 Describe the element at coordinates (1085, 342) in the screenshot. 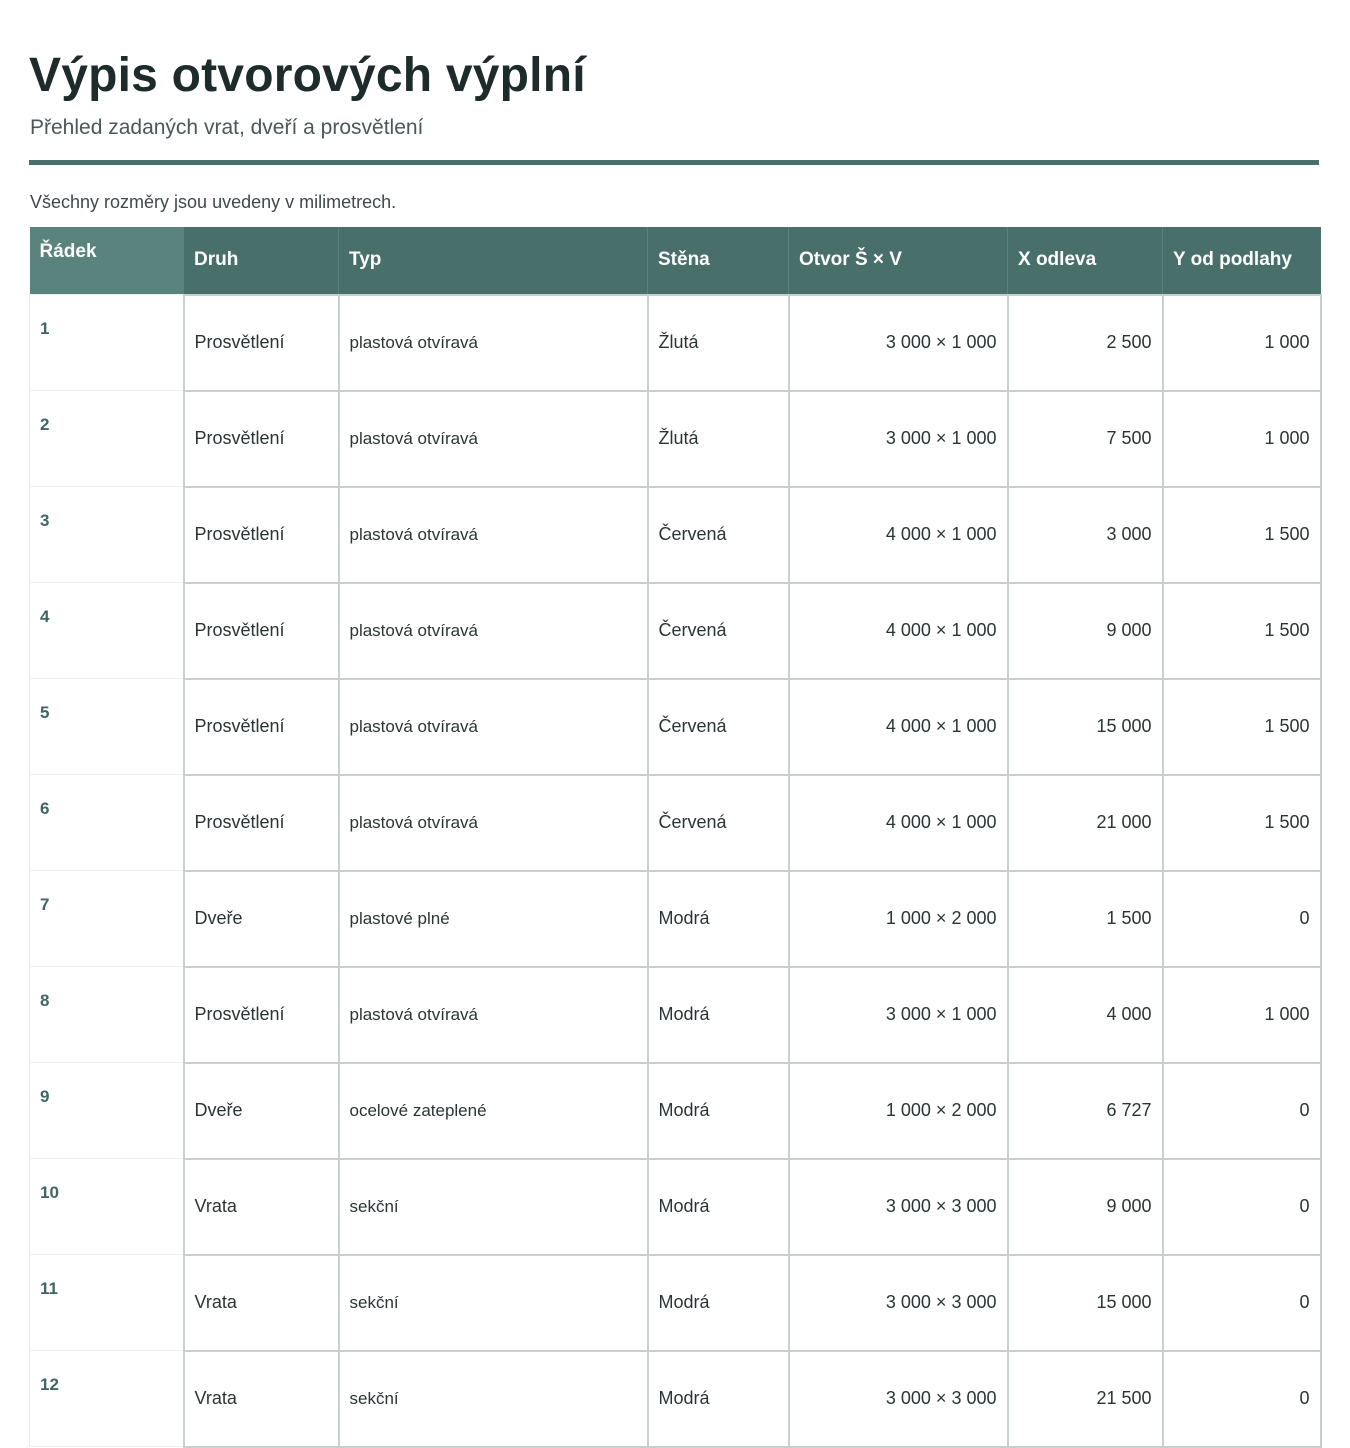

I see `x-from-left-cell: 2 500` at that location.